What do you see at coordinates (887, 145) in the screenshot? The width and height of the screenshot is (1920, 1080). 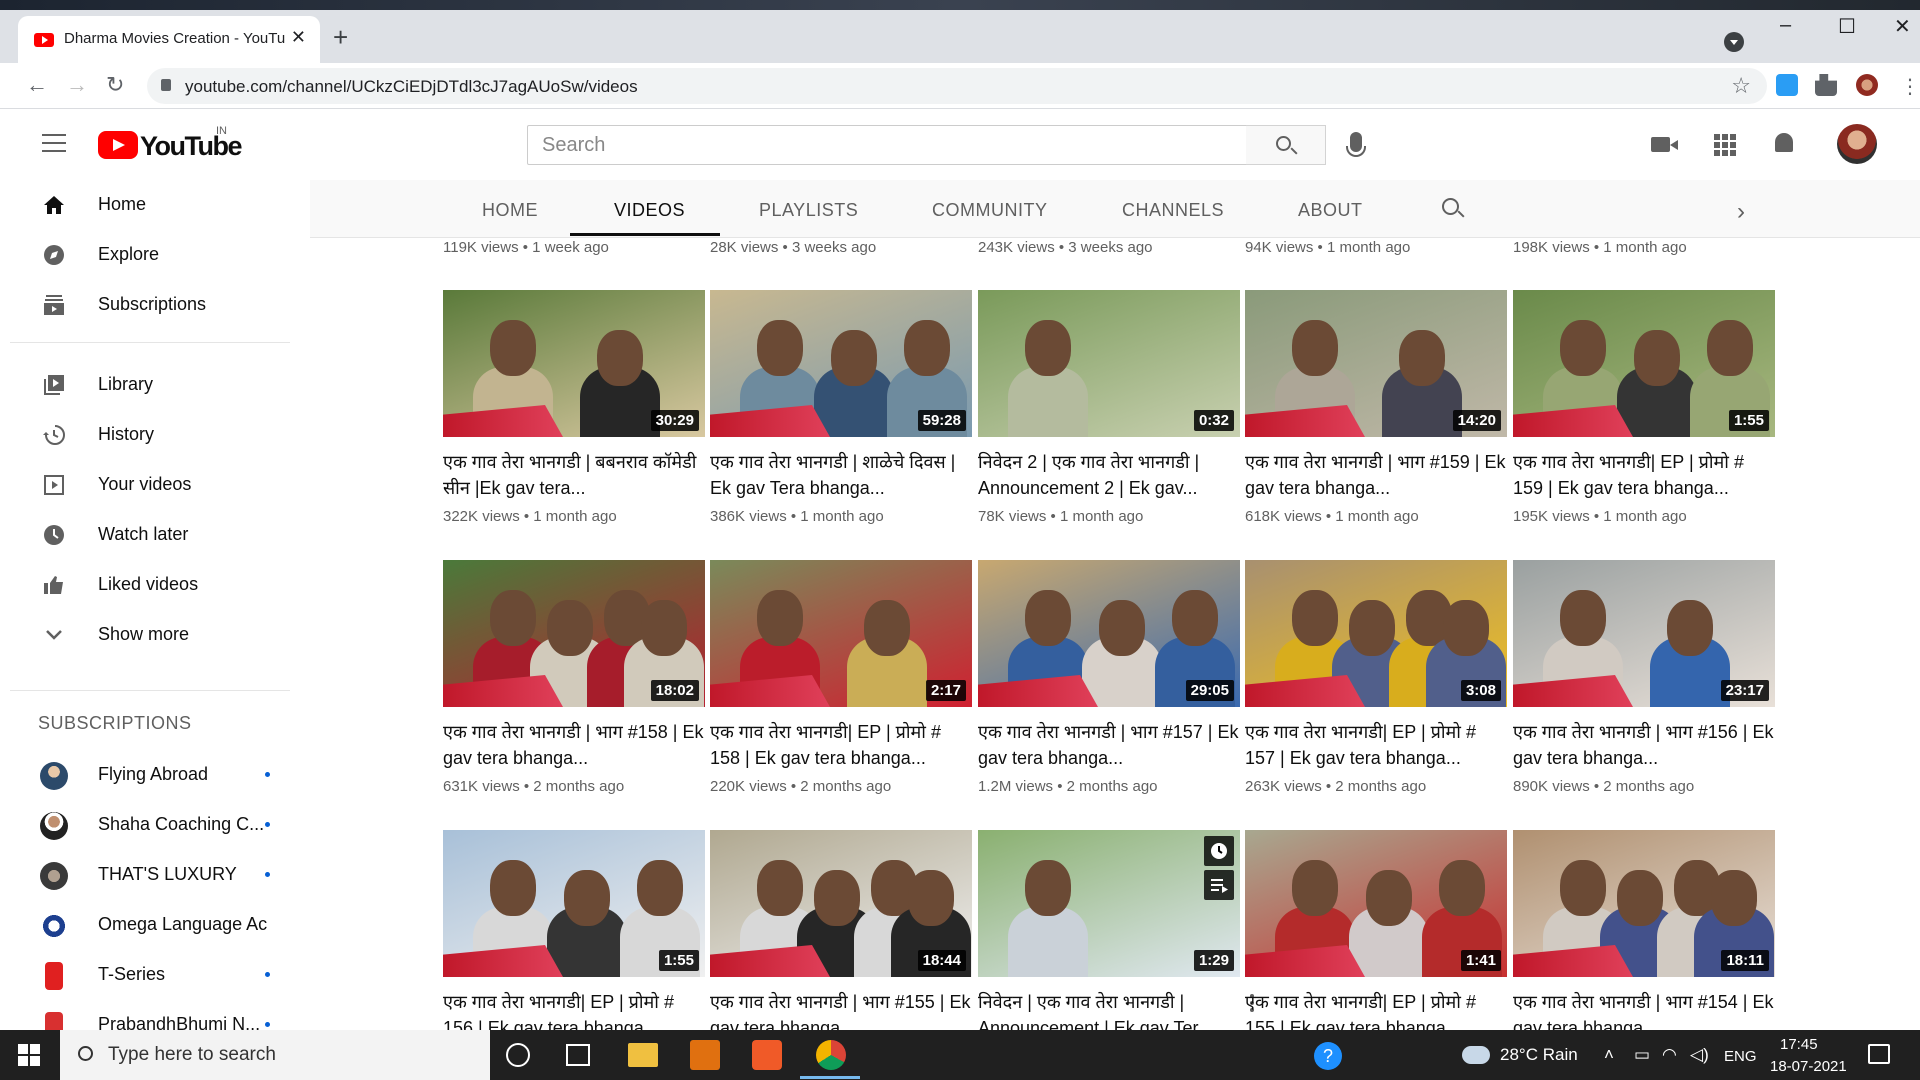 I see `search-input` at bounding box center [887, 145].